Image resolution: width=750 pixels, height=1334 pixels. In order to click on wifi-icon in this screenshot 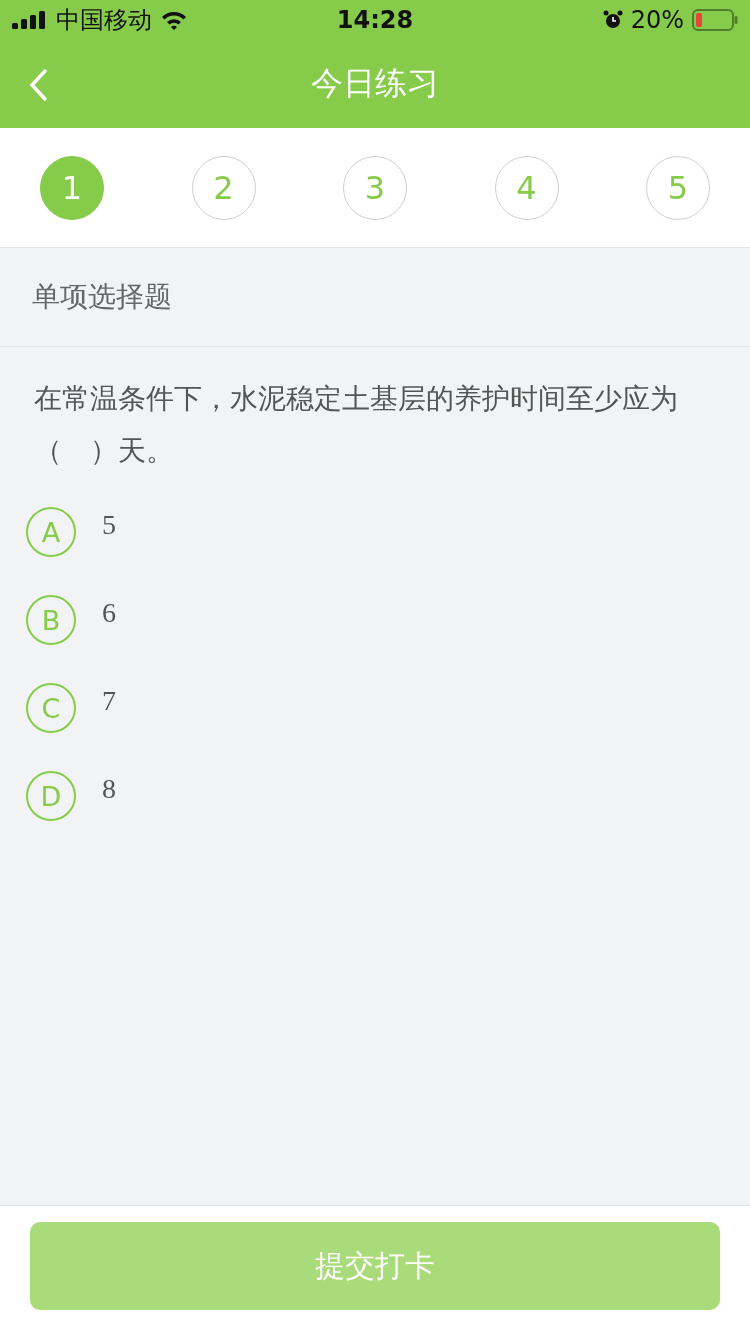, I will do `click(174, 20)`.